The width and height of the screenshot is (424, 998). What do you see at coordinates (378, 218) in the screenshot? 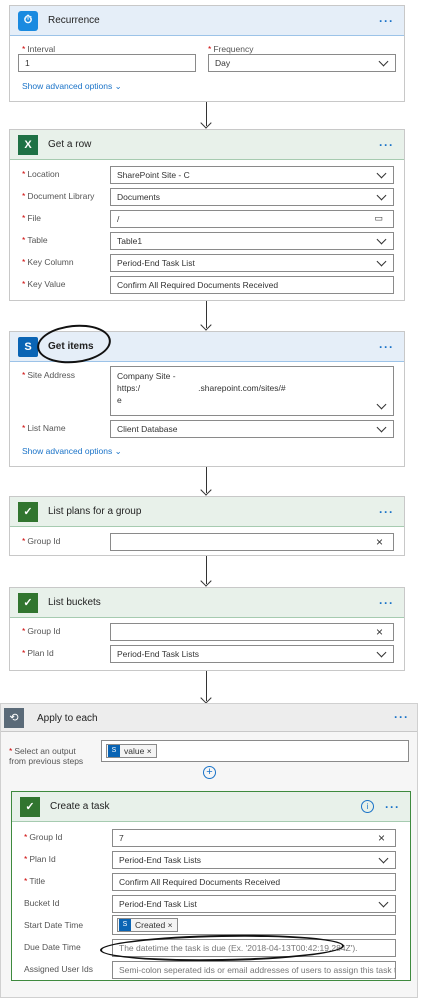
I see `folder-icon: ▭` at bounding box center [378, 218].